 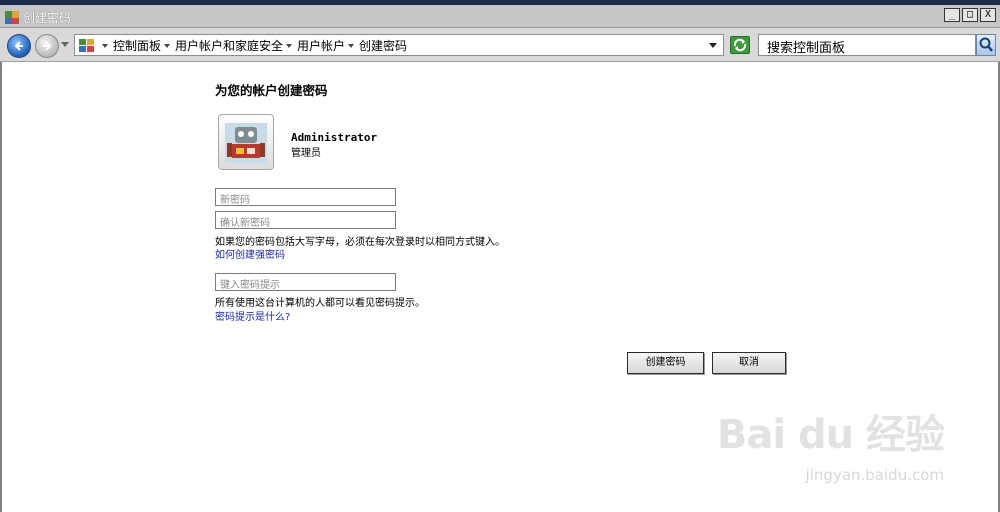 I want to click on page-title: 为您的帐户创建密码, so click(x=271, y=90).